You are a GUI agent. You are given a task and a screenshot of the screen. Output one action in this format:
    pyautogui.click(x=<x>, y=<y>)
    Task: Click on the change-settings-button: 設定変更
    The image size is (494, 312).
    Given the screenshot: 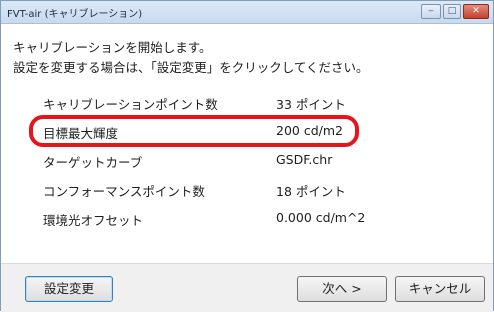 What is the action you would take?
    pyautogui.click(x=69, y=289)
    